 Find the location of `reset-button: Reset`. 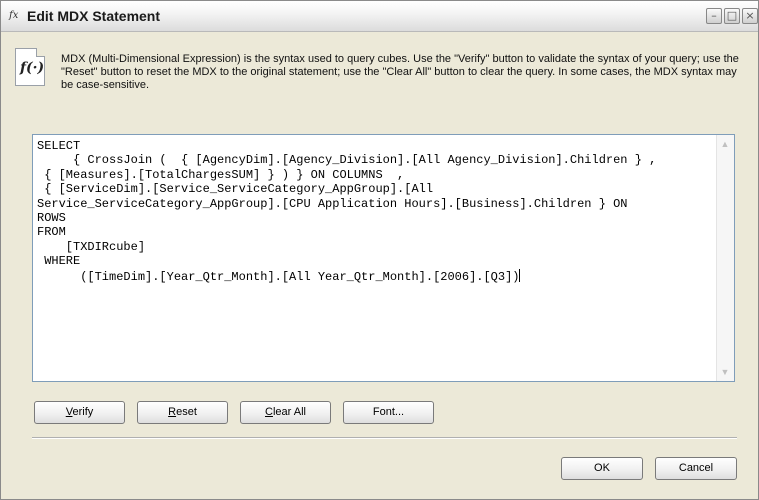

reset-button: Reset is located at coordinates (182, 412).